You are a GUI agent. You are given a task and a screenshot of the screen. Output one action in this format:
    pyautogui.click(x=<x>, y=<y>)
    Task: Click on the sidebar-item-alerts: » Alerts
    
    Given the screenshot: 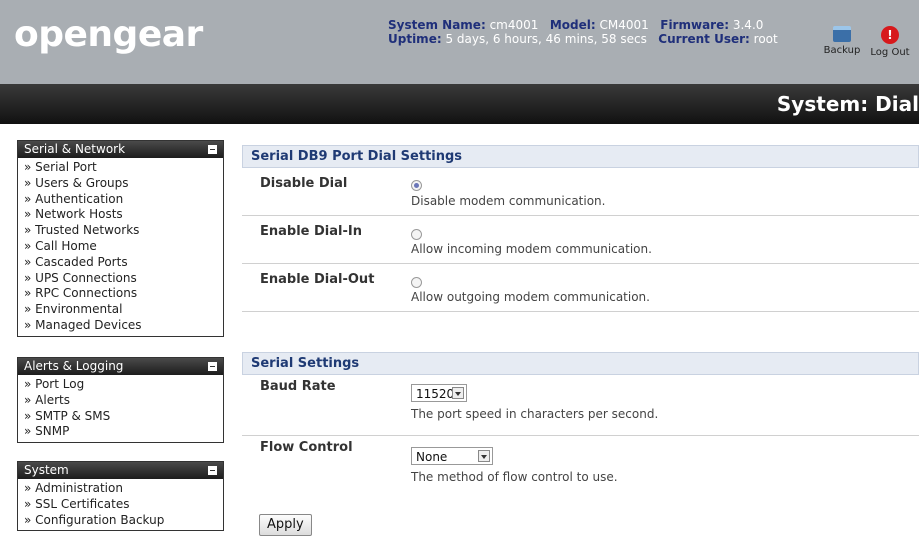 What is the action you would take?
    pyautogui.click(x=123, y=401)
    